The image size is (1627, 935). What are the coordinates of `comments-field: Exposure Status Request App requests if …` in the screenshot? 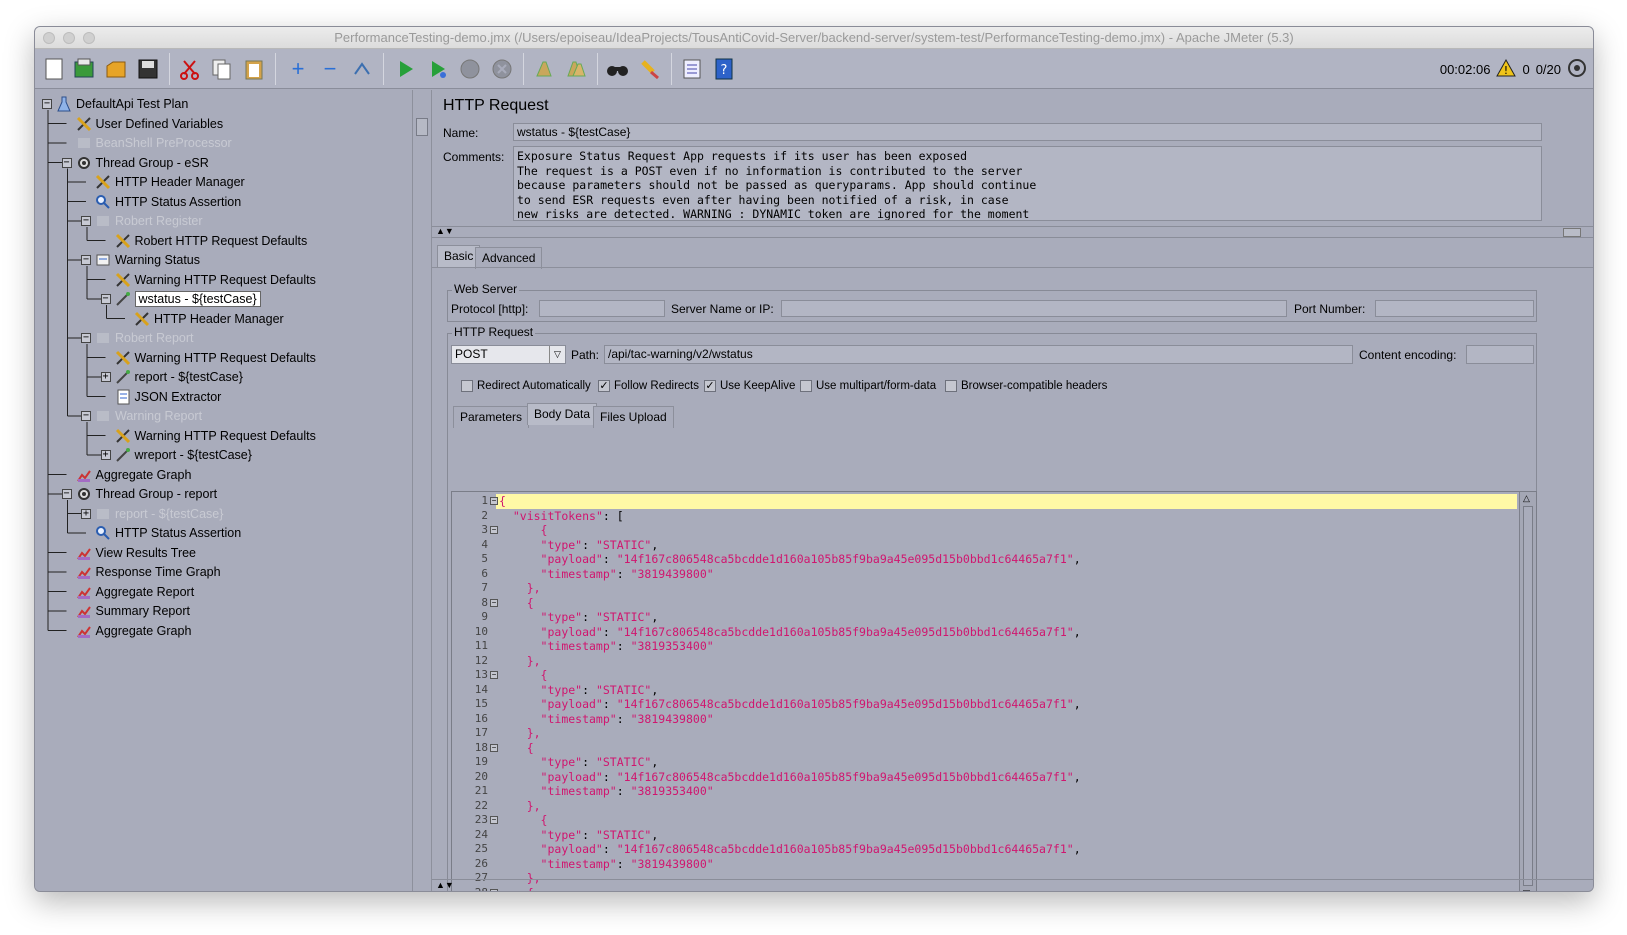 It's located at (1027, 183).